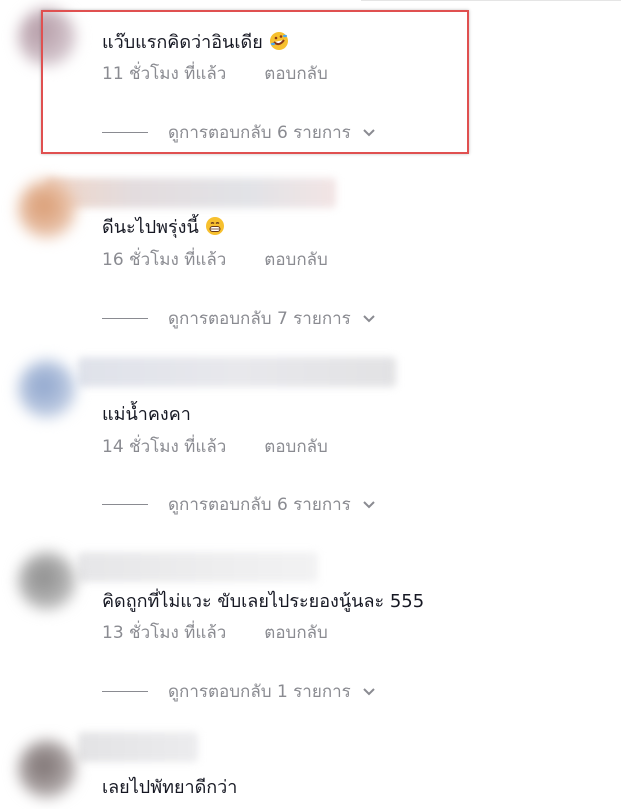 The image size is (621, 809). I want to click on view-replies-button: ดูการตอบกลับ 1 รายการ, so click(239, 691).